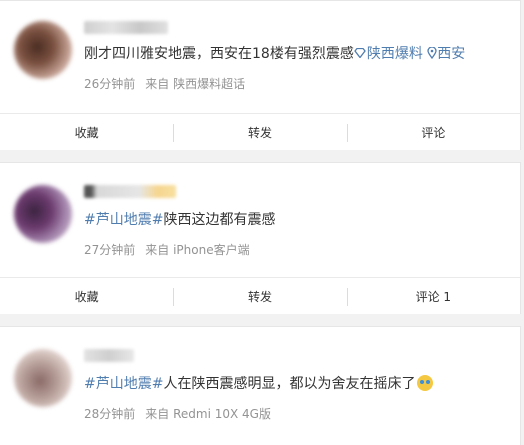  I want to click on post-source: 来自 陕西爆料超话, so click(195, 84).